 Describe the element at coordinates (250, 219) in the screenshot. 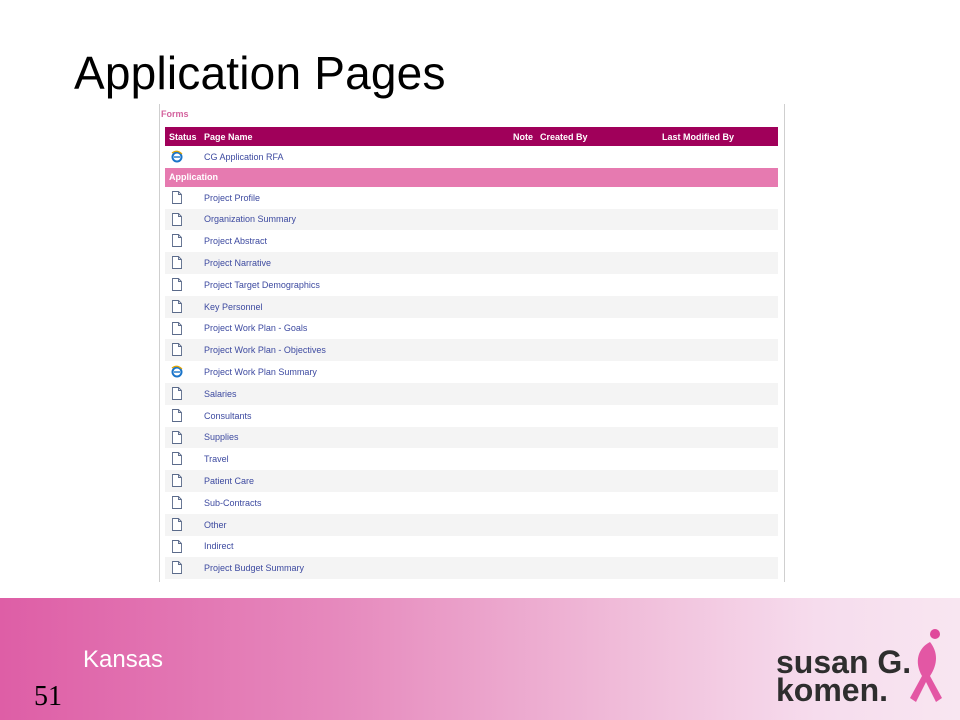

I see `page-name-link: Organization Summary` at that location.